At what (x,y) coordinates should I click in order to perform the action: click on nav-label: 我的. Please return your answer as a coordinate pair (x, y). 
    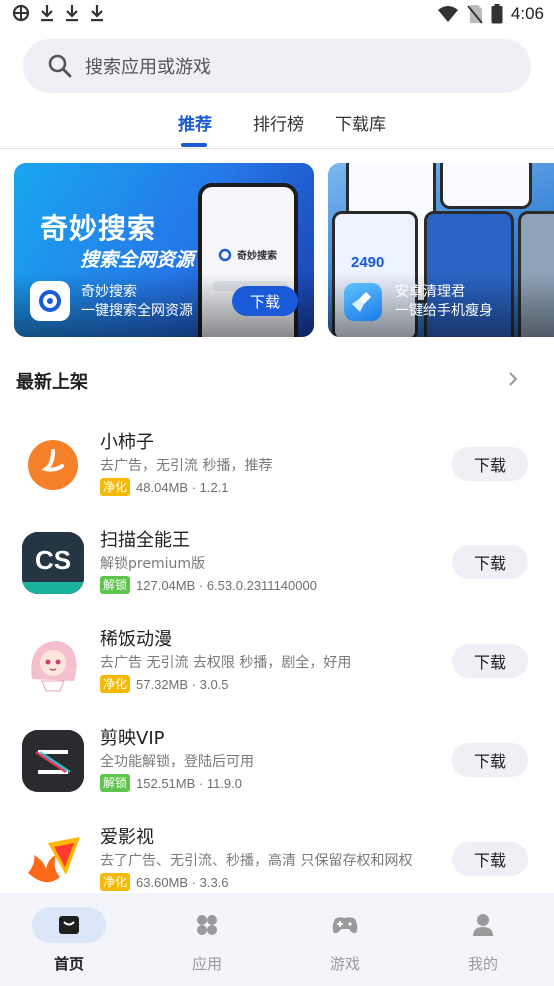
    Looking at the image, I should click on (482, 964).